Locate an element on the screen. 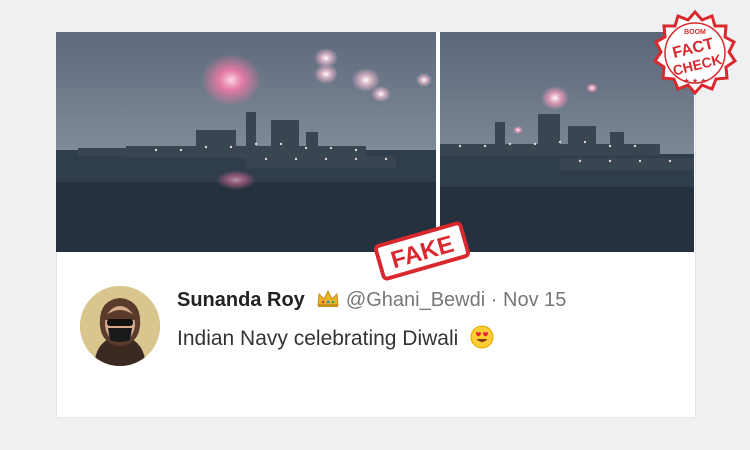 Image resolution: width=750 pixels, height=450 pixels. profile-photo is located at coordinates (120, 326).